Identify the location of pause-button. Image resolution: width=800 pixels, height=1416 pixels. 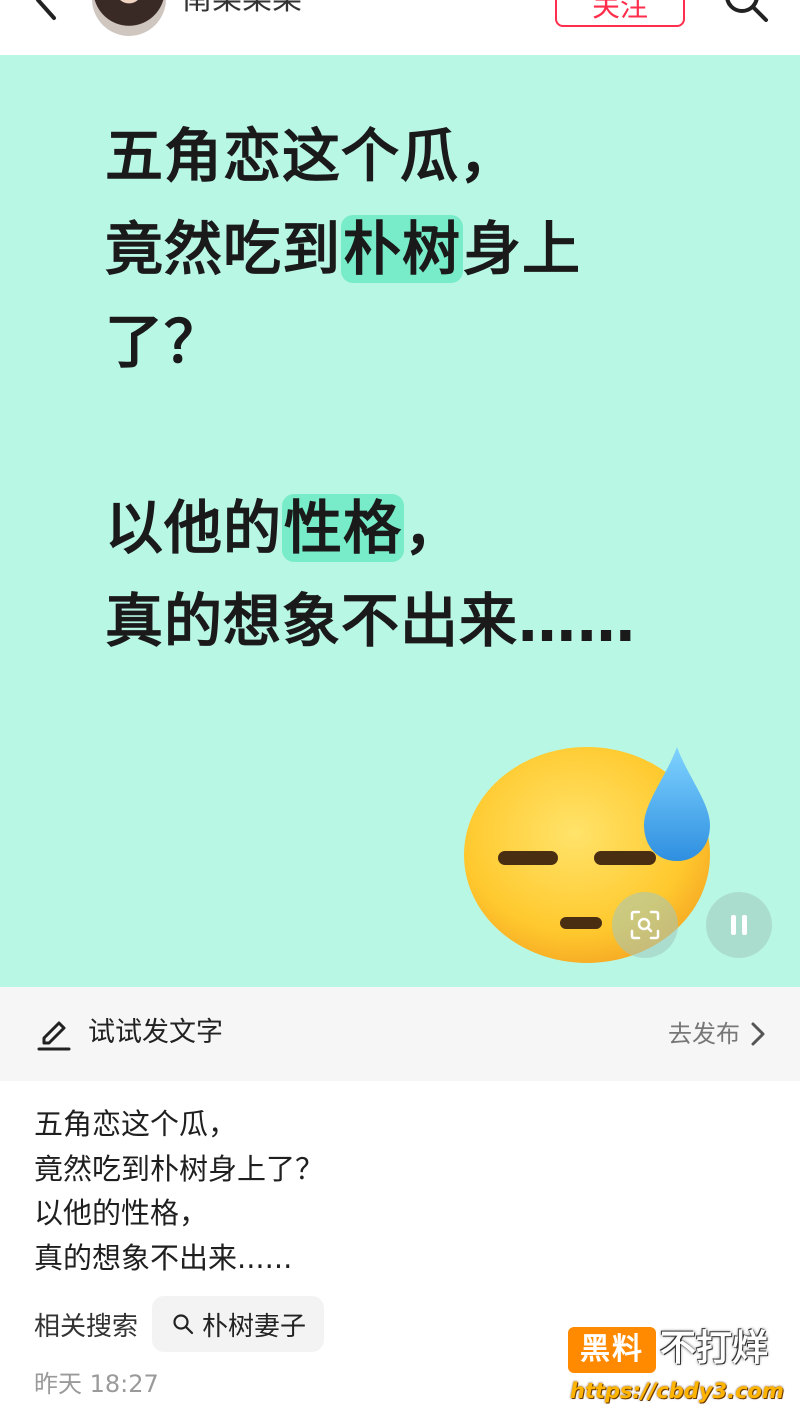
(739, 925).